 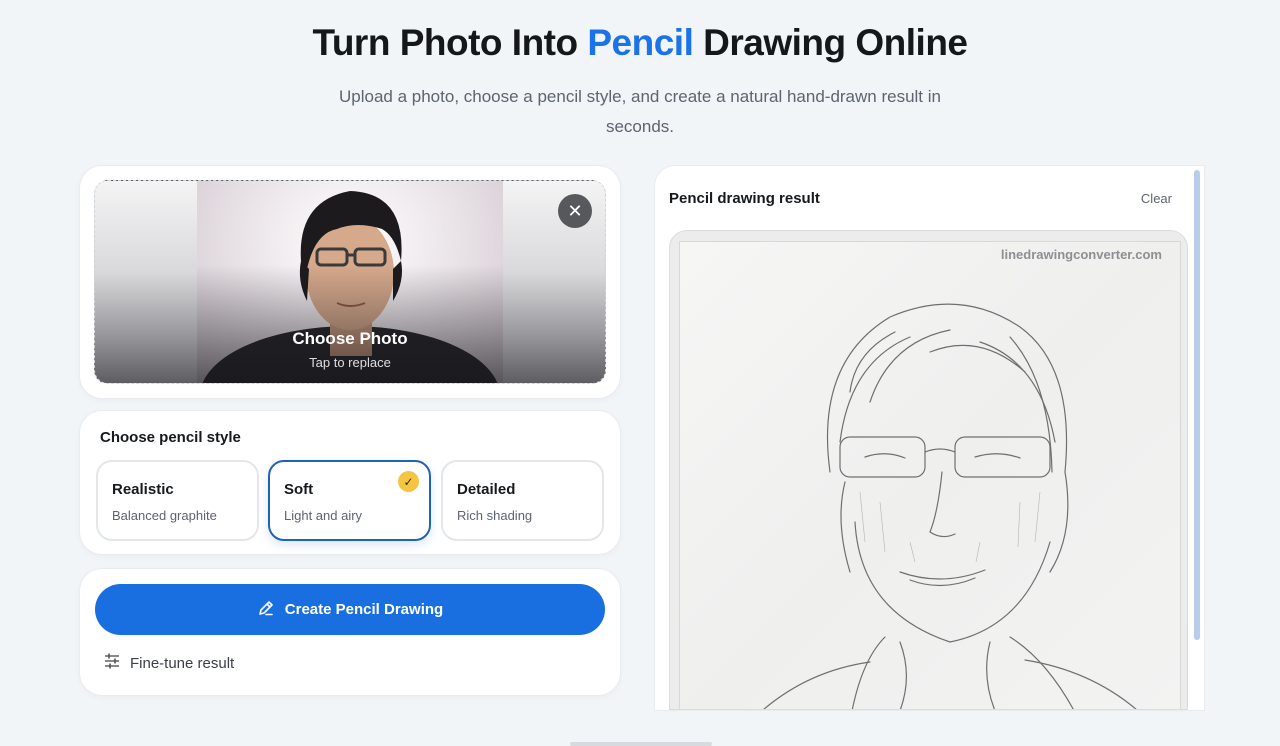 I want to click on create-button-label: Create Pencil Drawing, so click(x=364, y=609).